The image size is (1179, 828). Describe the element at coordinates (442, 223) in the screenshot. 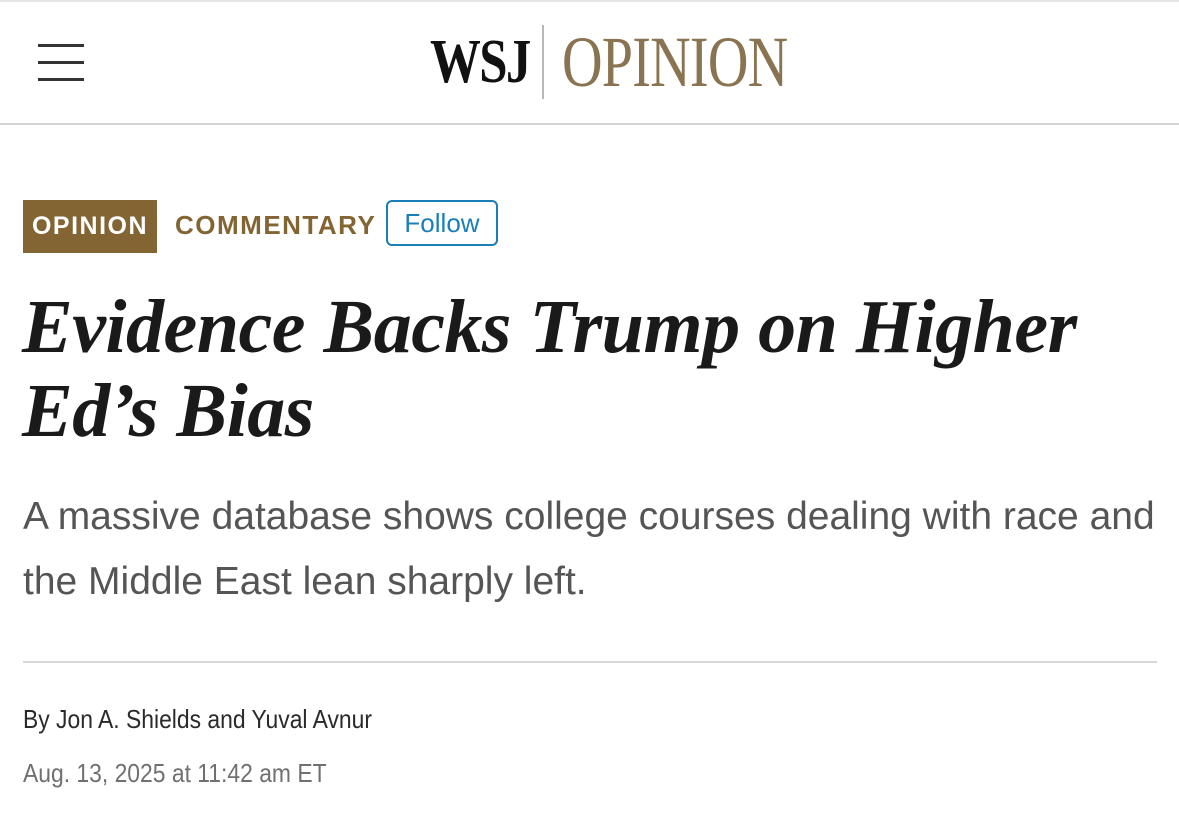

I see `follow-button: Follow` at that location.